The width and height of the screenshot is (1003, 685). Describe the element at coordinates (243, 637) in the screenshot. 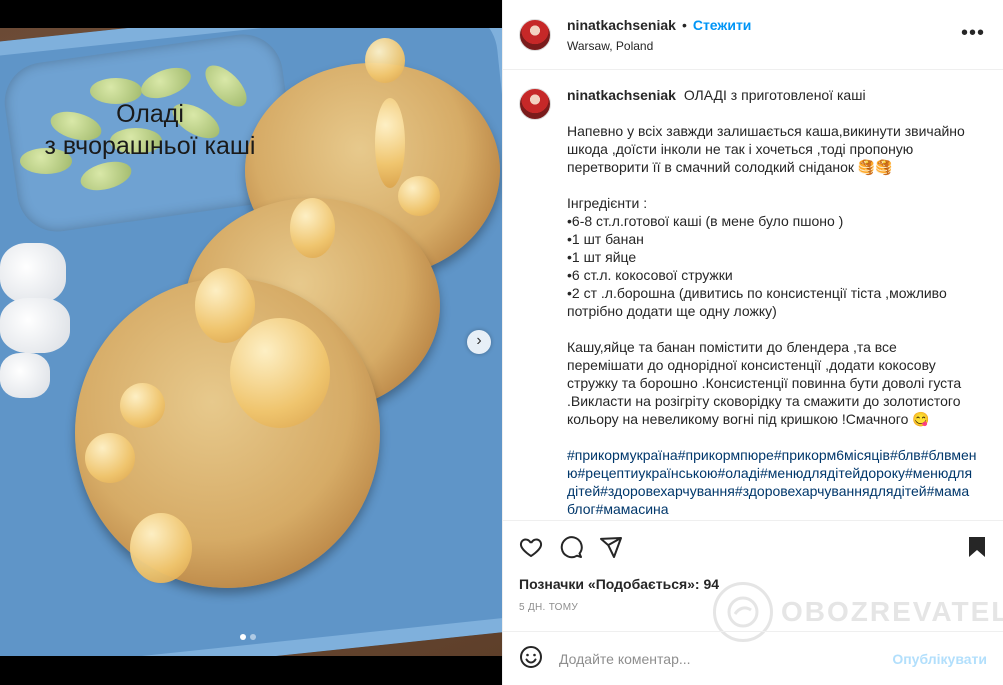

I see `carousel-dot-active` at that location.